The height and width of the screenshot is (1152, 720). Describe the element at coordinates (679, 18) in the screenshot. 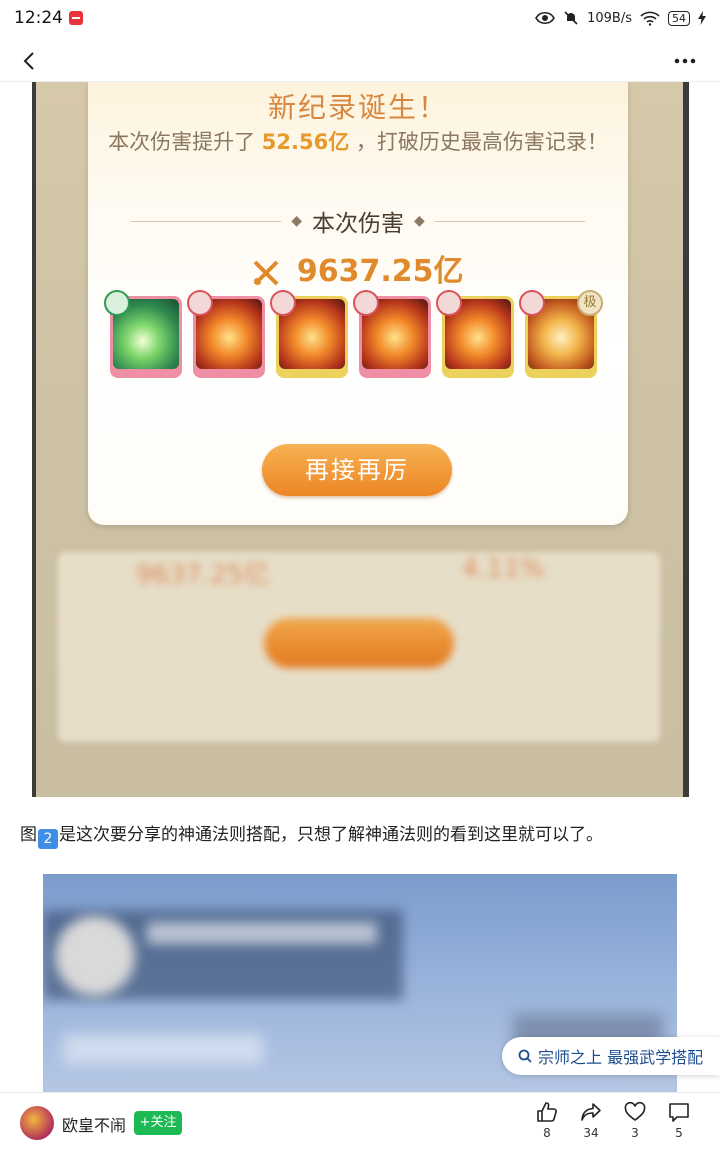

I see `battery-indicator: 54` at that location.